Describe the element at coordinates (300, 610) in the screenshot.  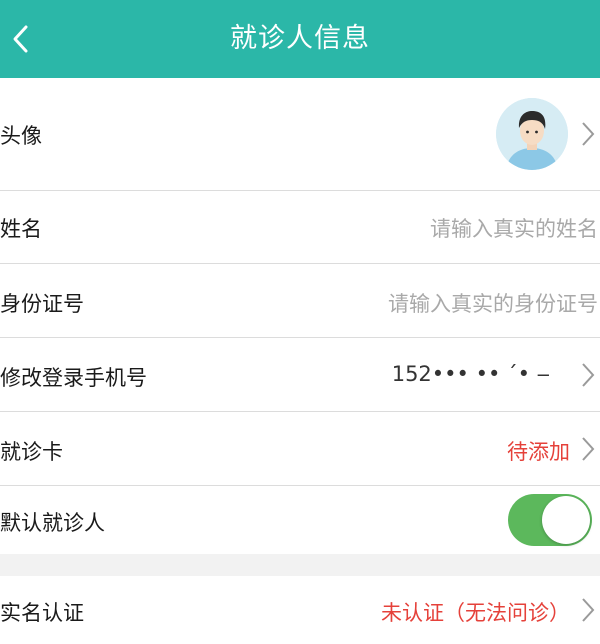
I see `real-name-row: 实名认证 未认证（无法问诊）` at that location.